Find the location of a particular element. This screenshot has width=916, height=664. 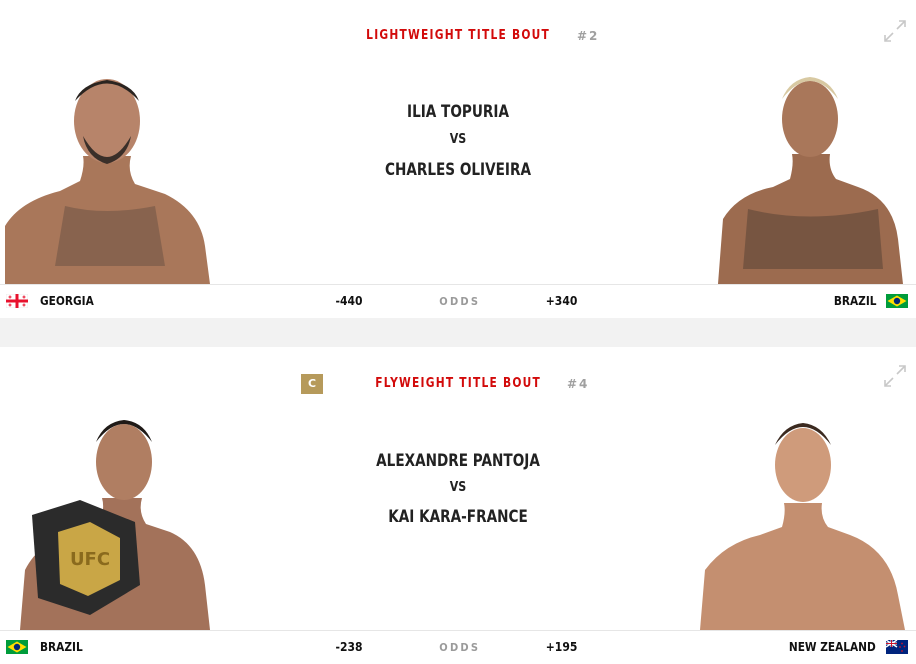

weight-class-label: LIGHTWEIGHT TITLE BOUT is located at coordinates (458, 35).